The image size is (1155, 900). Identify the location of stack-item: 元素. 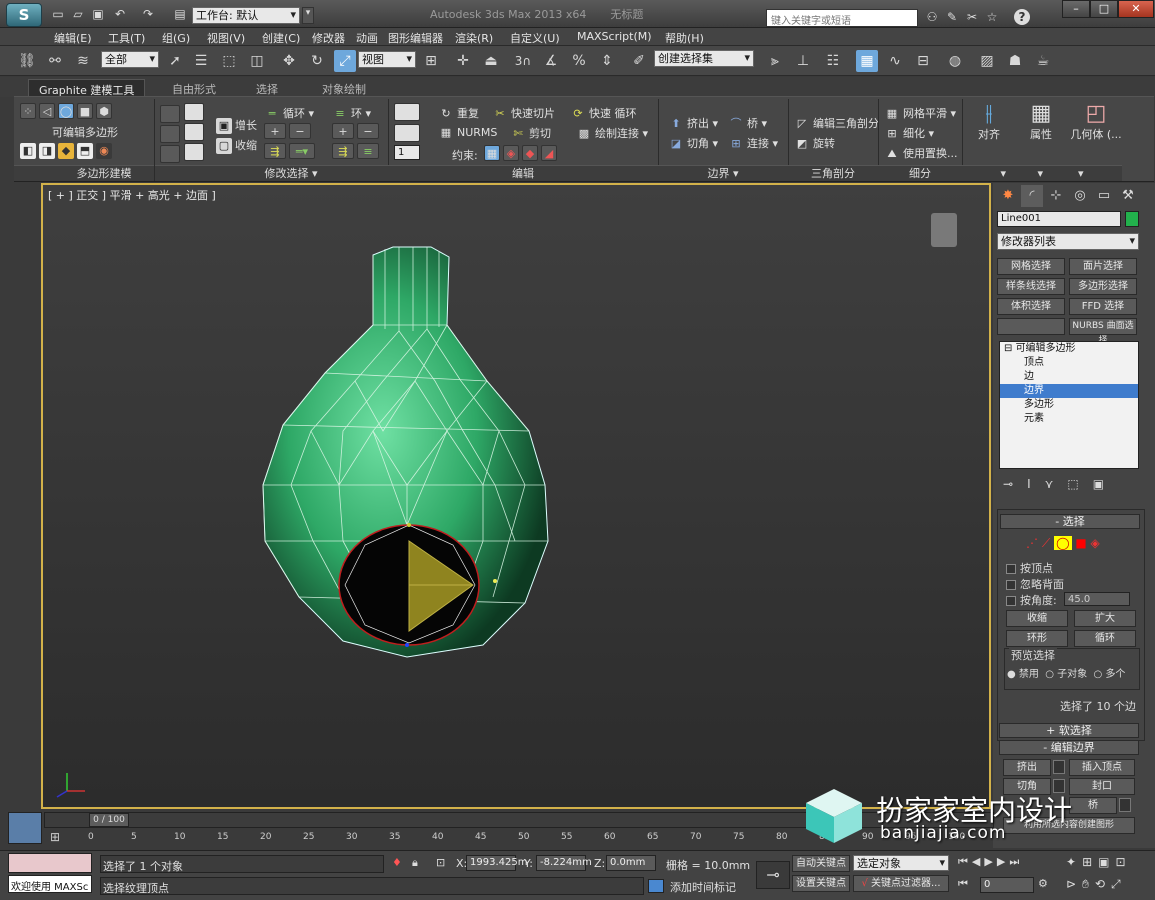
(1069, 419).